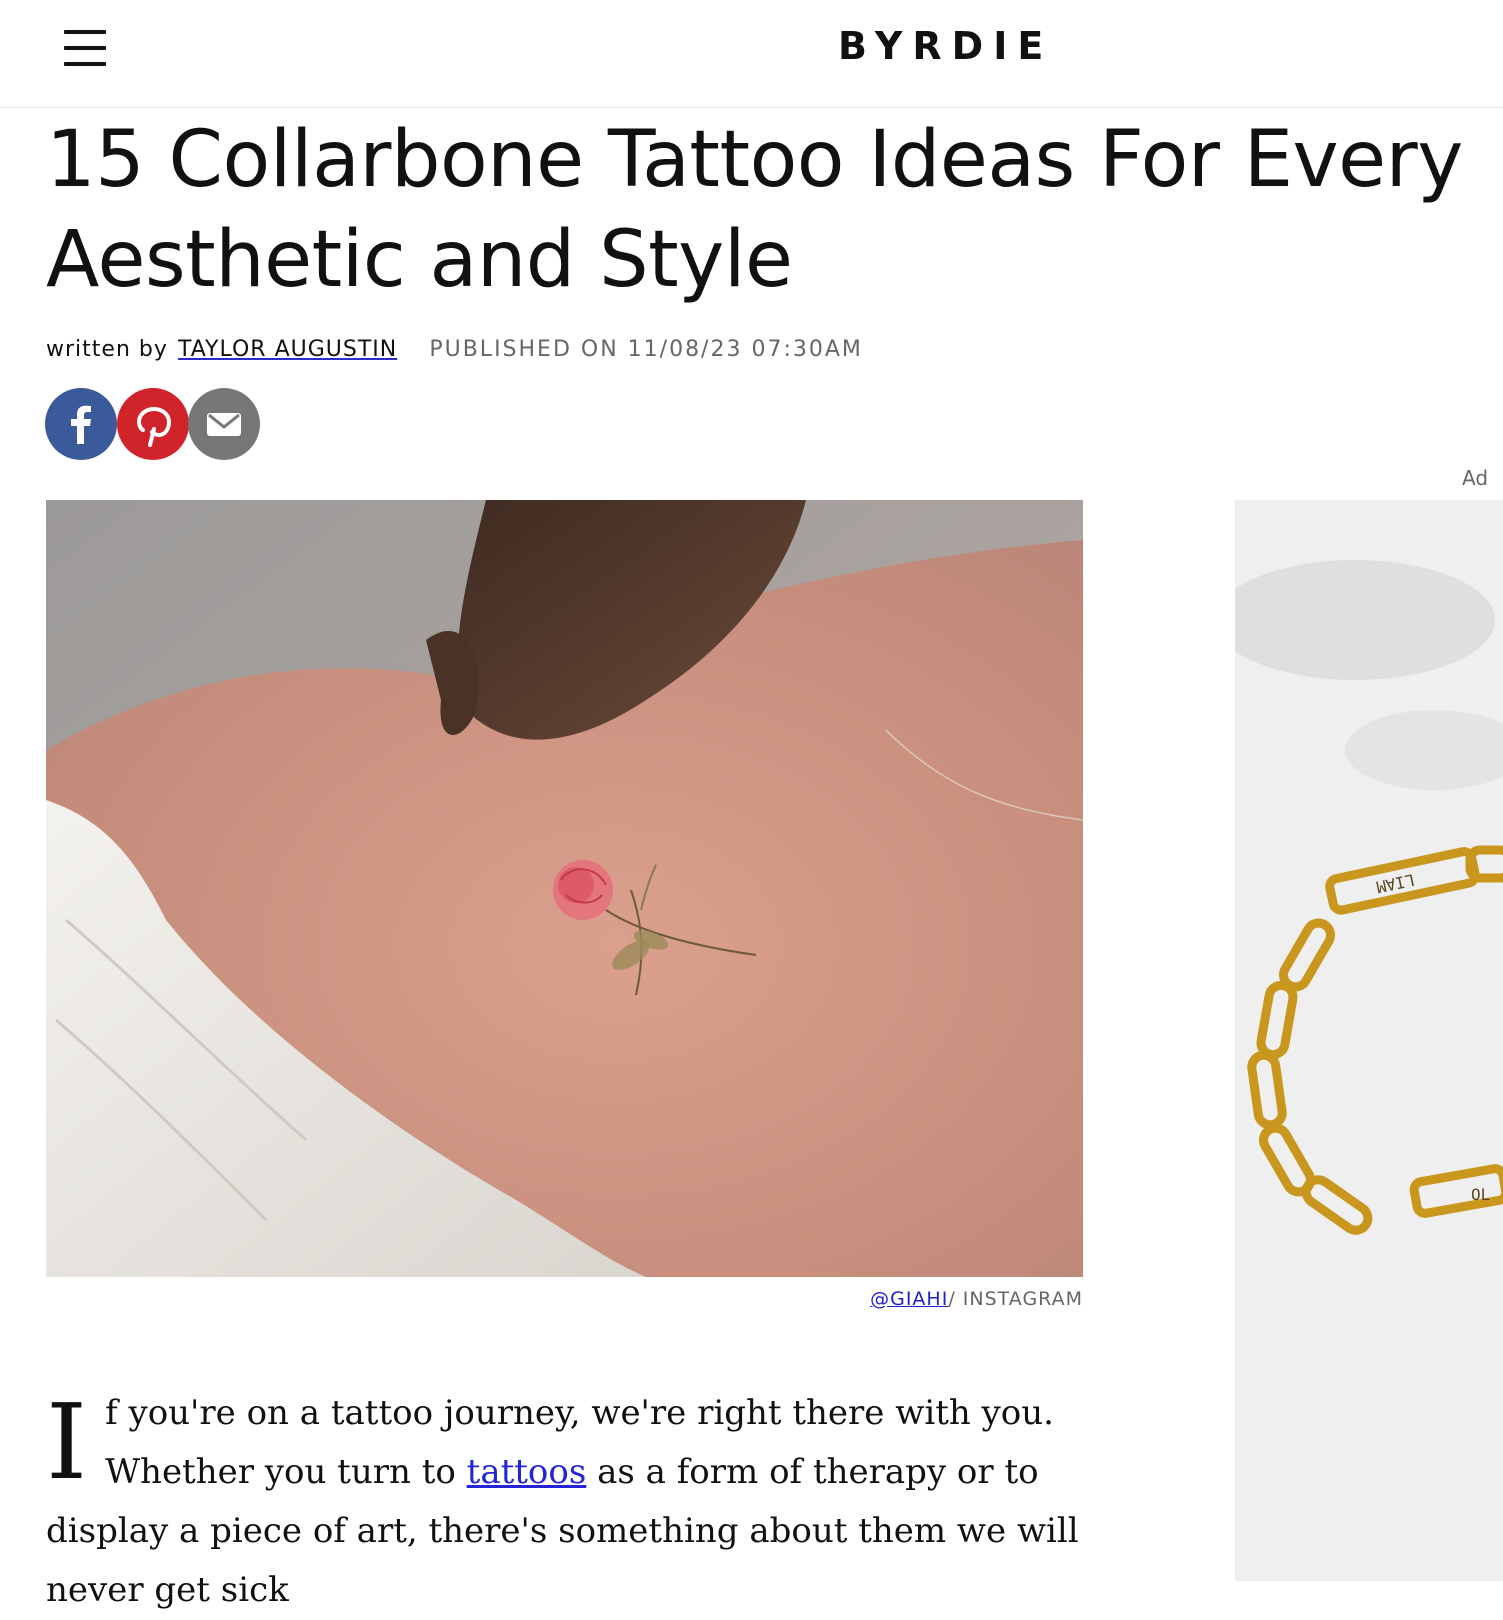 The image size is (1503, 1620). What do you see at coordinates (107, 349) in the screenshot?
I see `byline-prefix: written by` at bounding box center [107, 349].